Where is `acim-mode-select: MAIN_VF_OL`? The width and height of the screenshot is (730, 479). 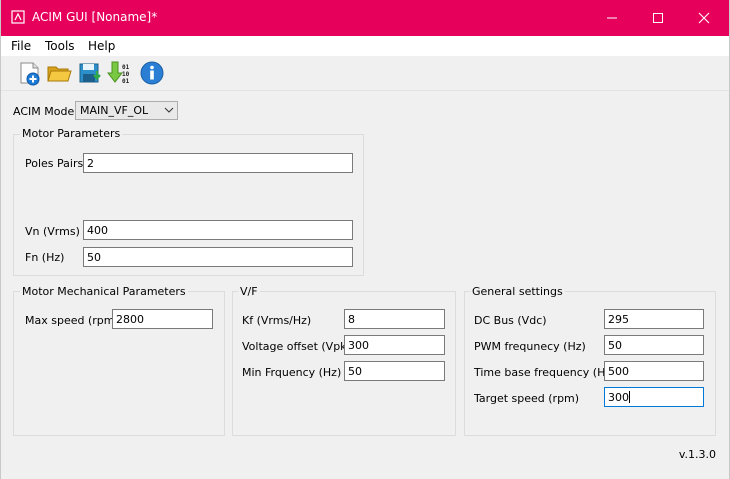
acim-mode-select: MAIN_VF_OL is located at coordinates (126, 110).